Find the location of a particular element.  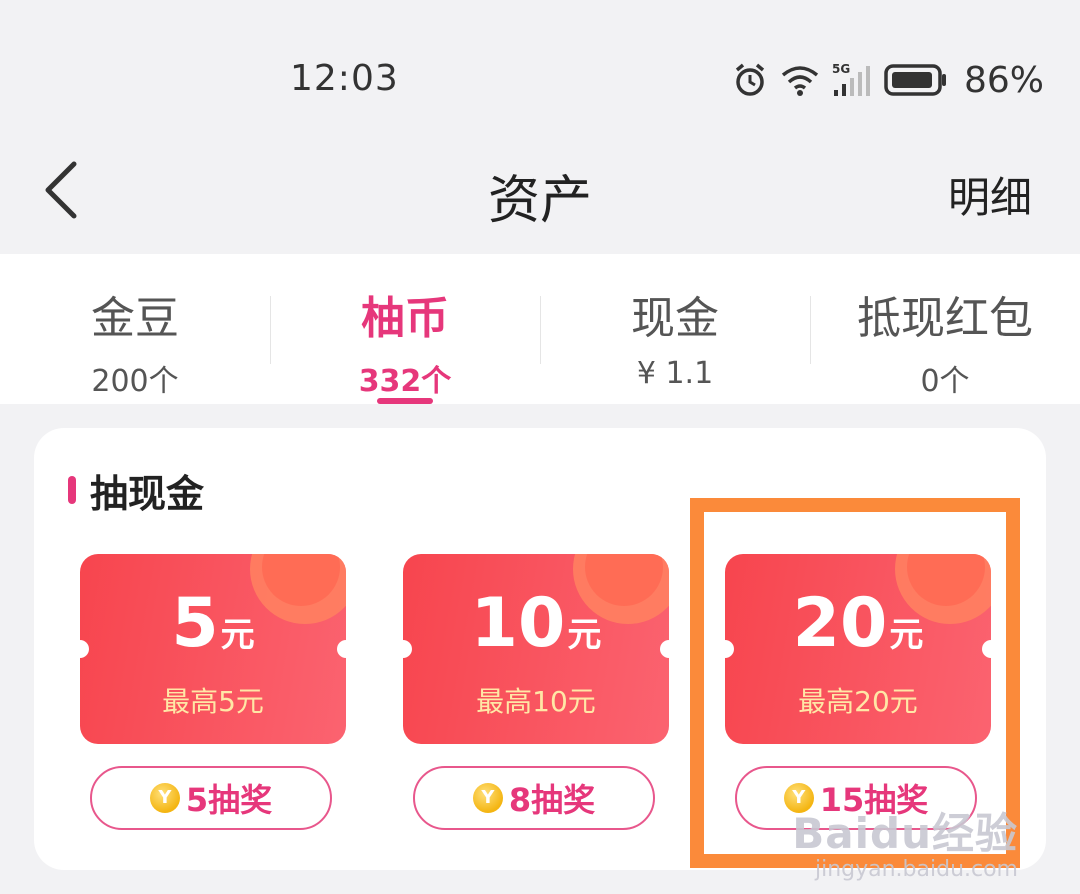

nav-bar: 资产 明细 is located at coordinates (540, 192).